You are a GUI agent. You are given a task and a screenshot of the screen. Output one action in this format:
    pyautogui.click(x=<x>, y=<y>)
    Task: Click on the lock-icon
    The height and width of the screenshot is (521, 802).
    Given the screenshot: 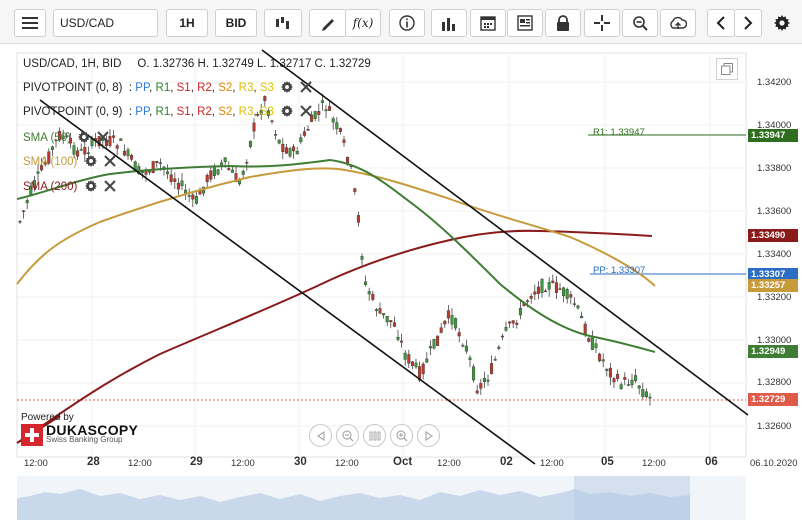 What is the action you would take?
    pyautogui.click(x=563, y=23)
    